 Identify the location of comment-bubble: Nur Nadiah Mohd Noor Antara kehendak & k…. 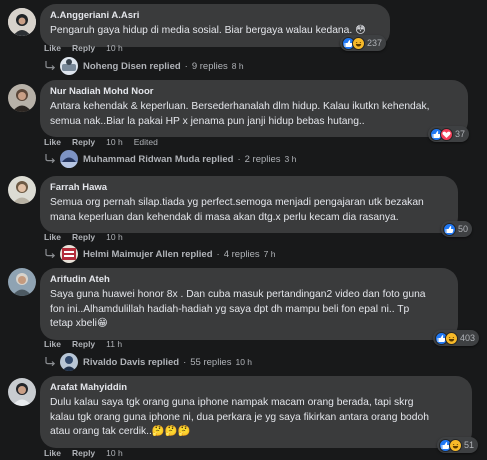
(254, 108).